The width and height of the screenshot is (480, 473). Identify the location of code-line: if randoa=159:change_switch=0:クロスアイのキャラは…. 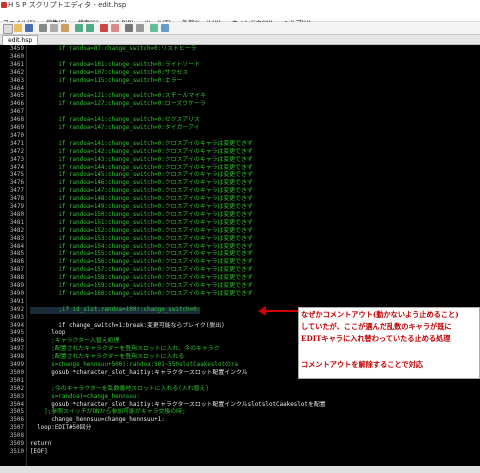
(141, 287).